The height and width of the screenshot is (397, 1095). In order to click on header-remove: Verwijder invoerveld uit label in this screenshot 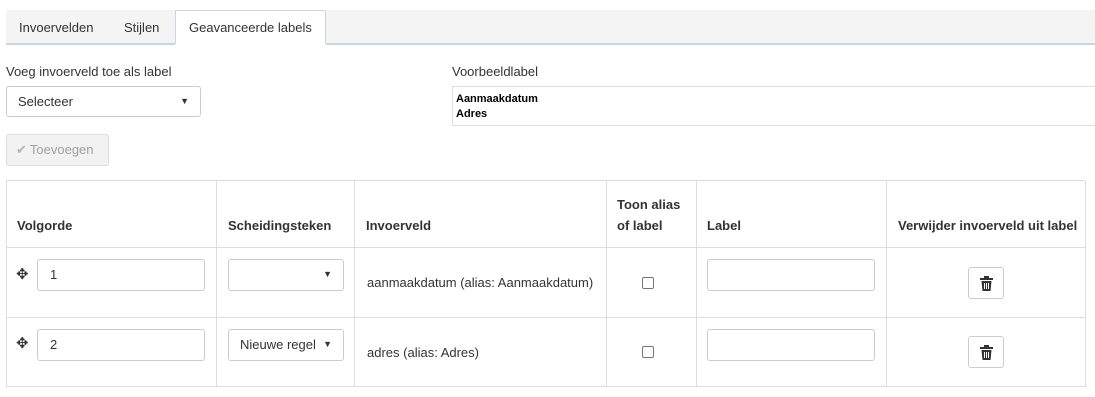, I will do `click(988, 225)`.